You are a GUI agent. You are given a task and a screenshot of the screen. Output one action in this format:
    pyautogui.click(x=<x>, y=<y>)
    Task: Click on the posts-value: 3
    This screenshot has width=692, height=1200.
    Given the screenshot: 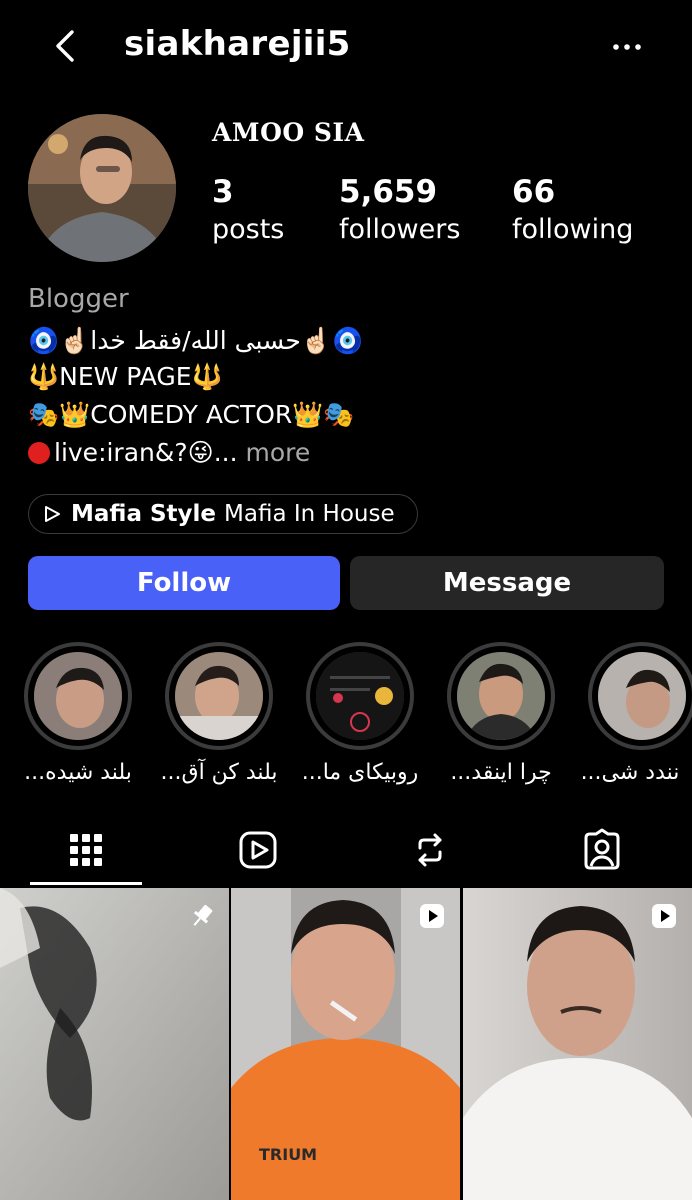 What is the action you would take?
    pyautogui.click(x=223, y=192)
    